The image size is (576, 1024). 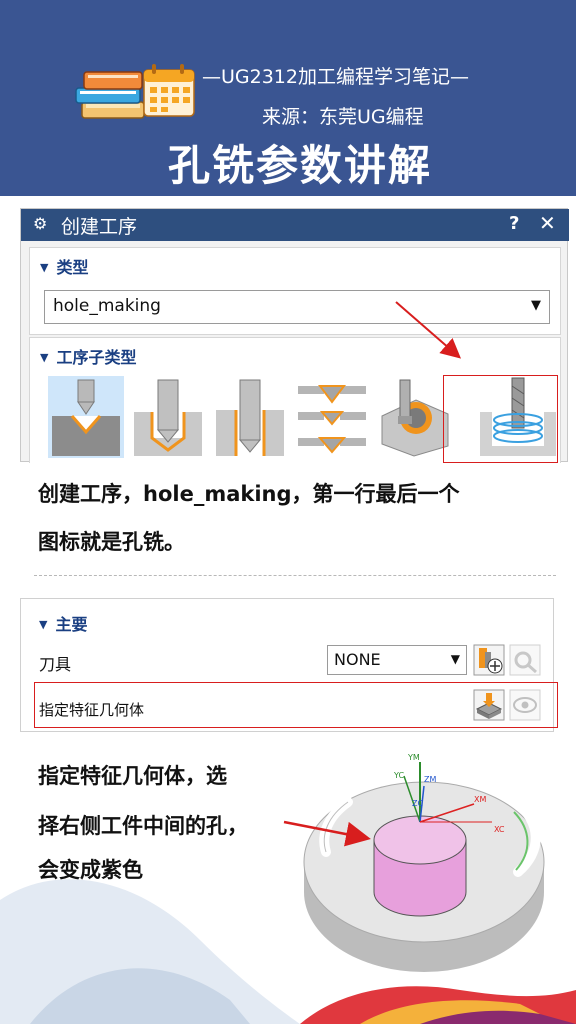 I want to click on caption-2-line-3: 会变成紫色, so click(x=90, y=870).